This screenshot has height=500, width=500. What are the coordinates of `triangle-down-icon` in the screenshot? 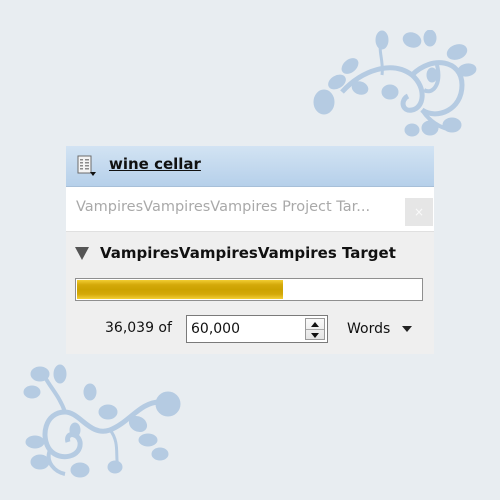 It's located at (82, 253).